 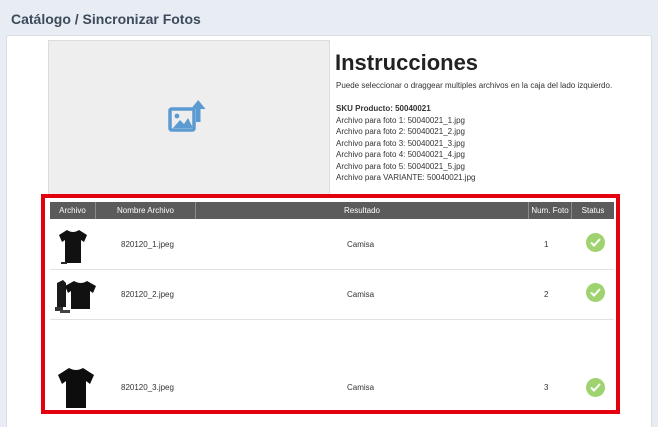 What do you see at coordinates (73, 210) in the screenshot?
I see `header-archivo: Archivo` at bounding box center [73, 210].